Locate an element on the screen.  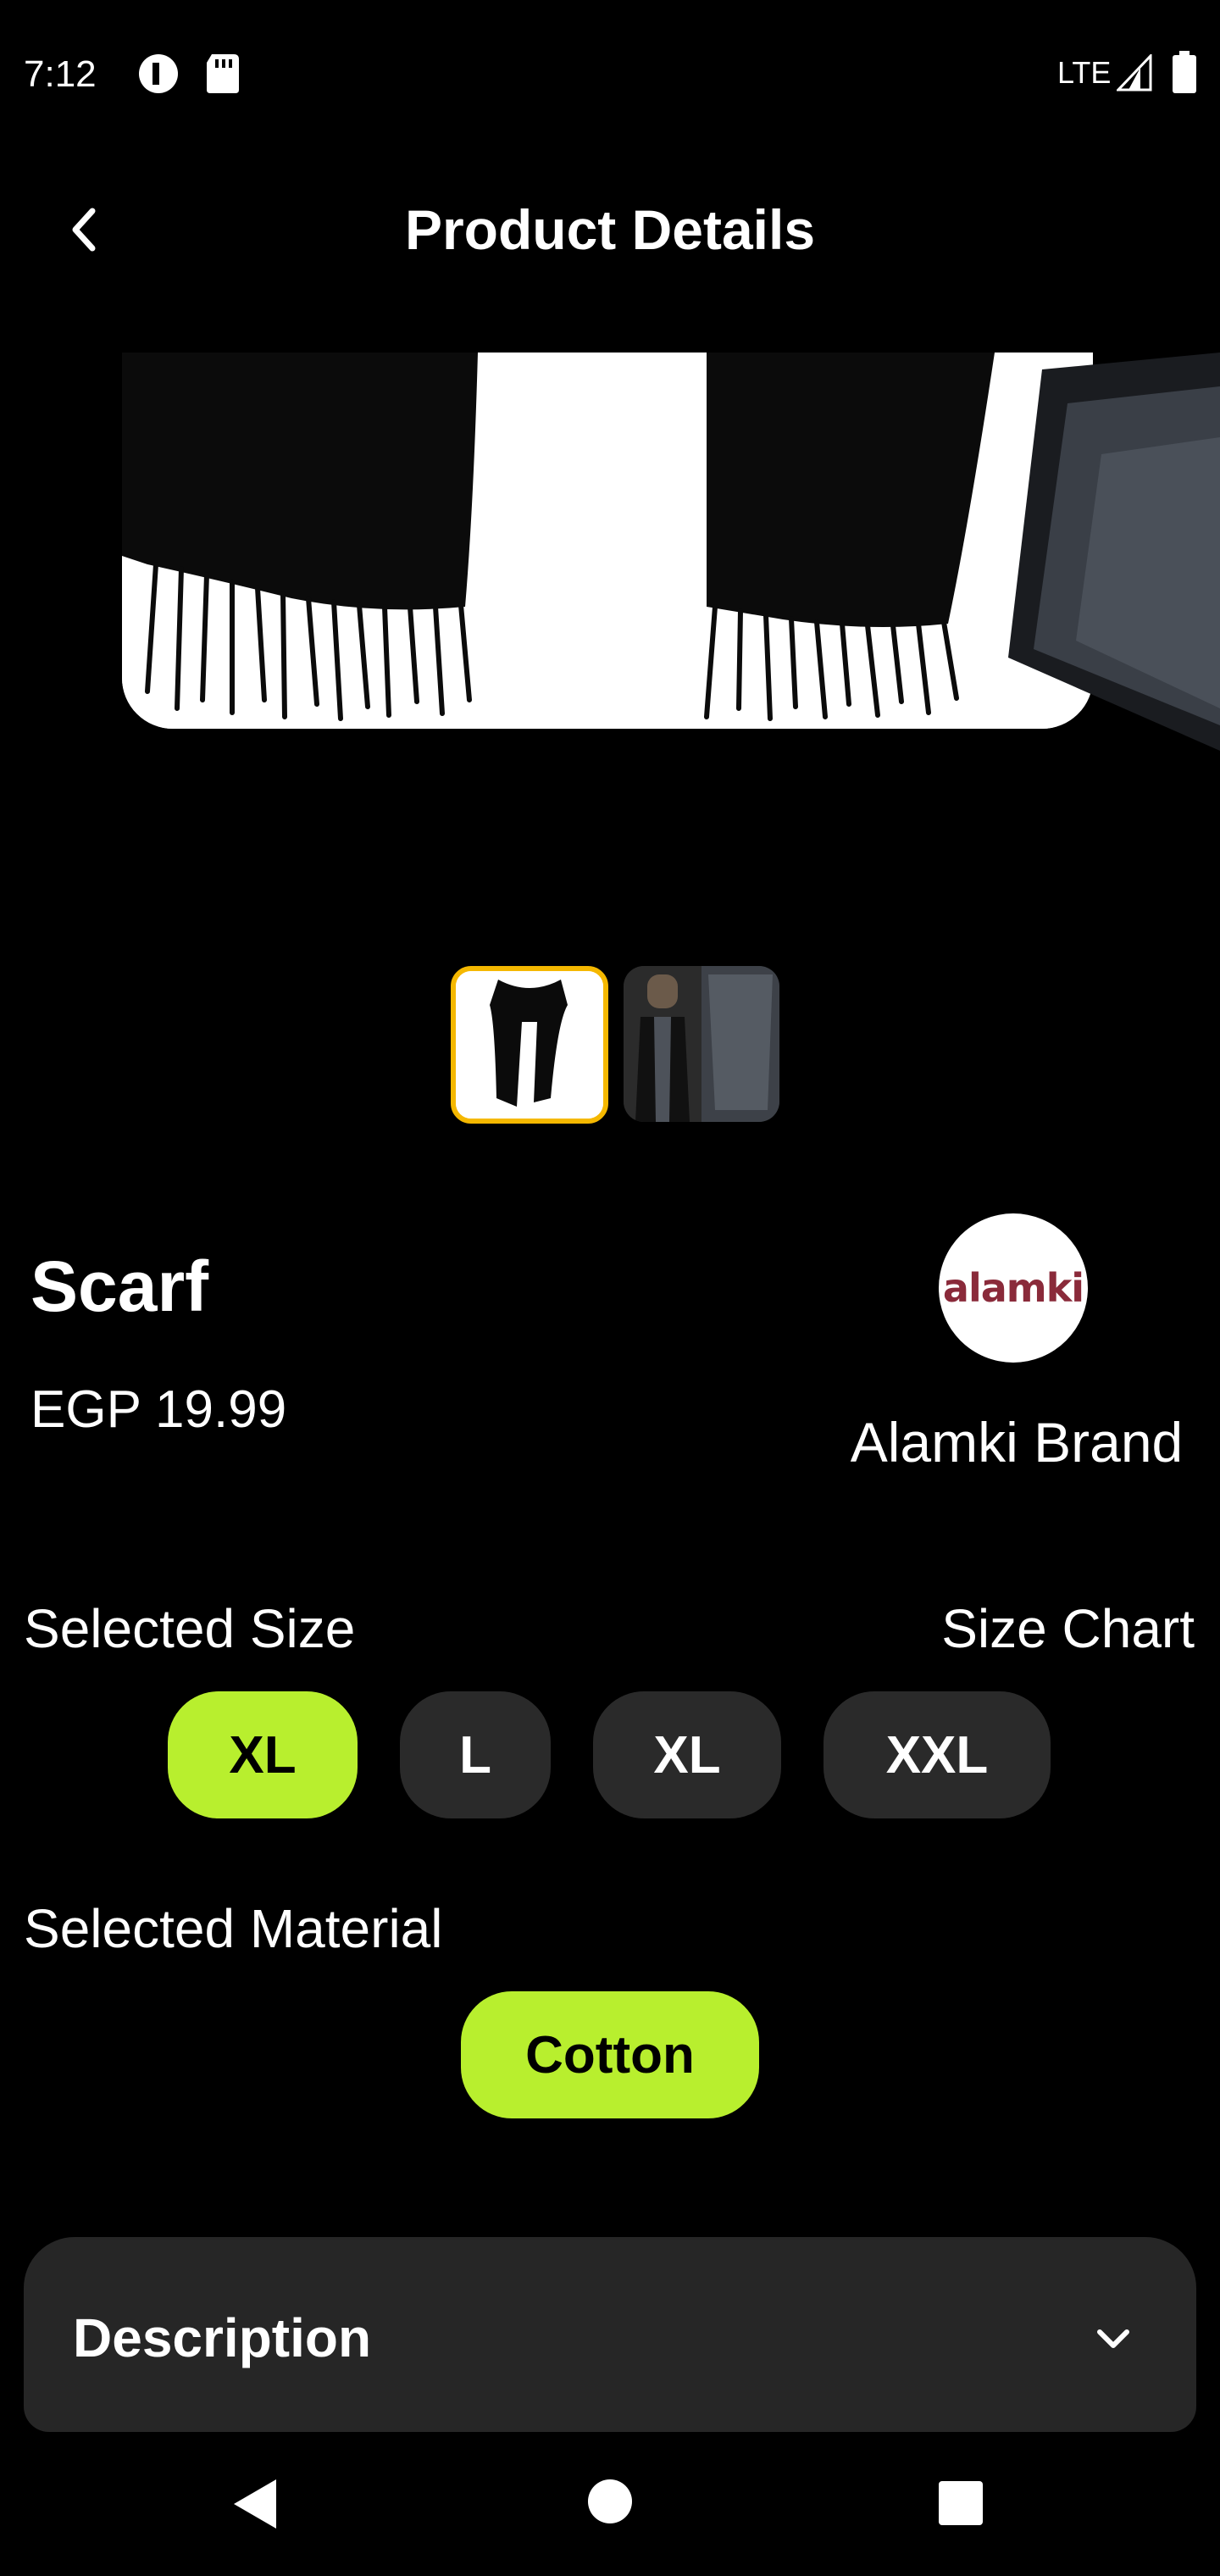
circle-notification-icon is located at coordinates (158, 73).